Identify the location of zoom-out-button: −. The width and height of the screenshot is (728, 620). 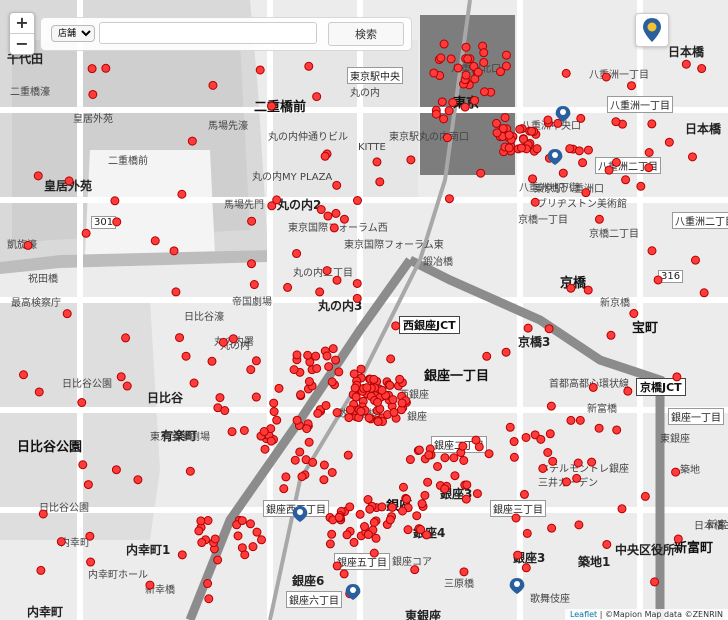
(22, 43).